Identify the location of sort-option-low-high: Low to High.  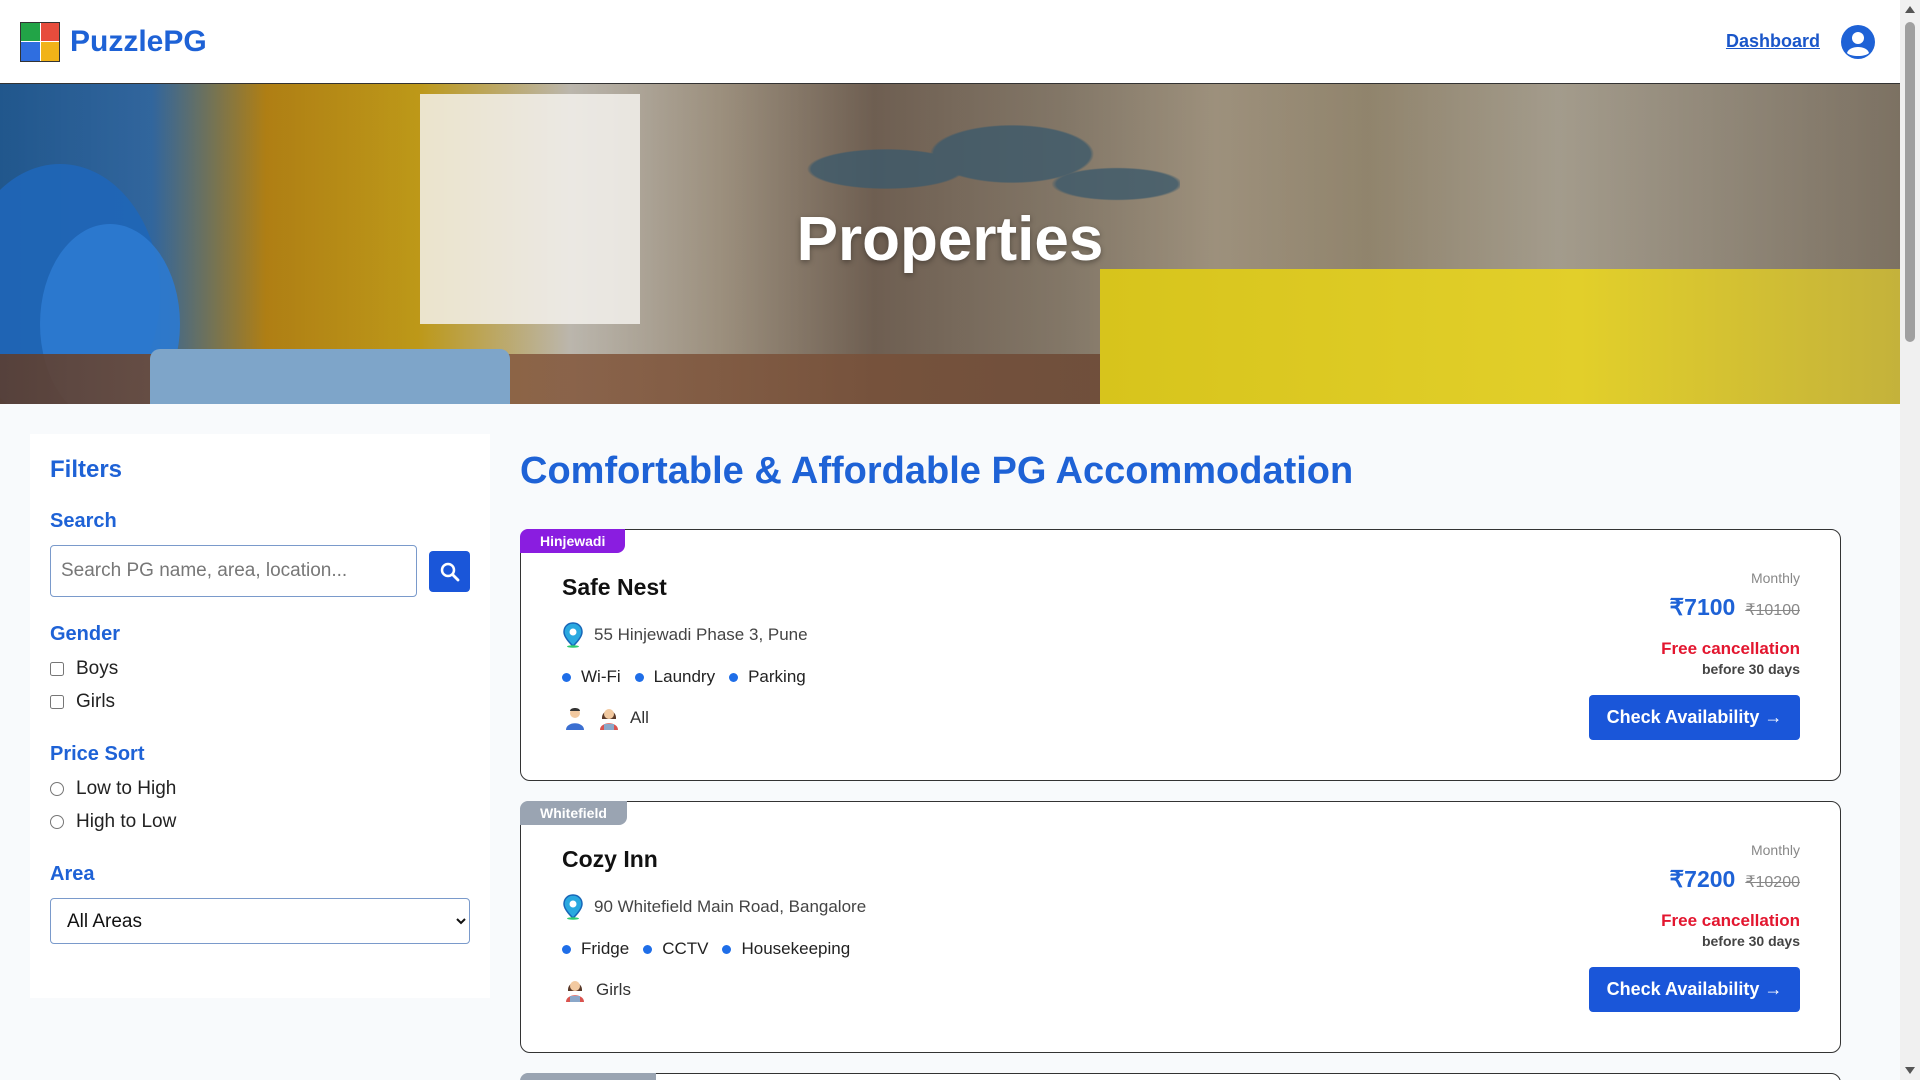
(260, 789).